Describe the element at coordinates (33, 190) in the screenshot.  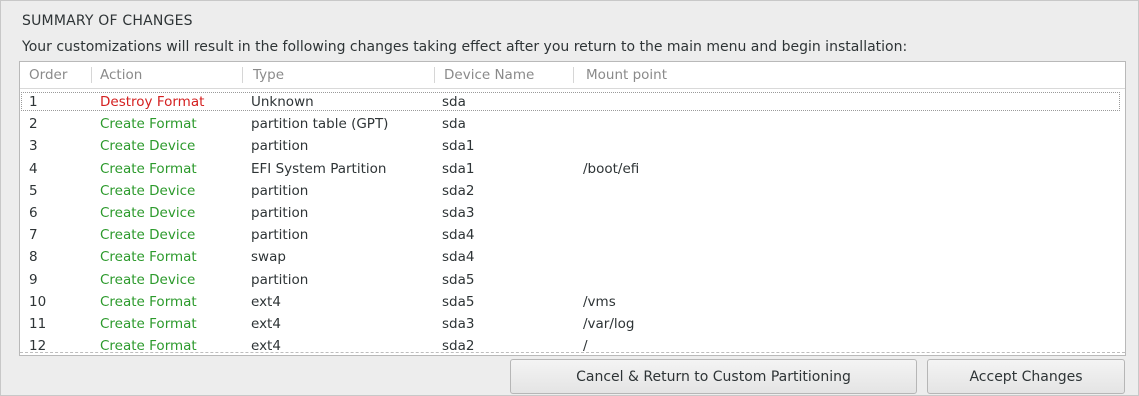
I see `order-cell: 5` at that location.